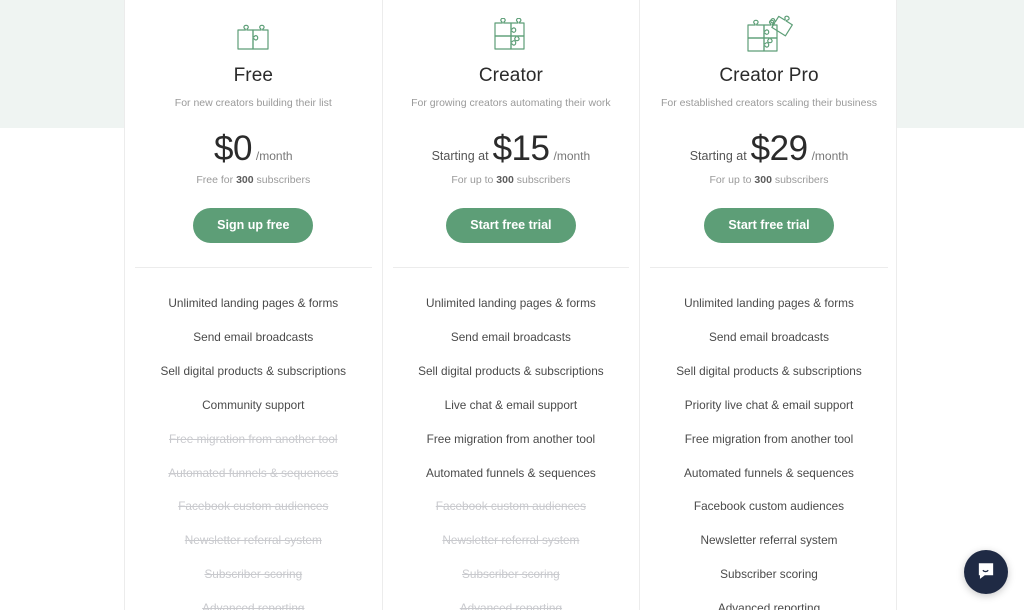  I want to click on plan-name: Creator Pro, so click(769, 75).